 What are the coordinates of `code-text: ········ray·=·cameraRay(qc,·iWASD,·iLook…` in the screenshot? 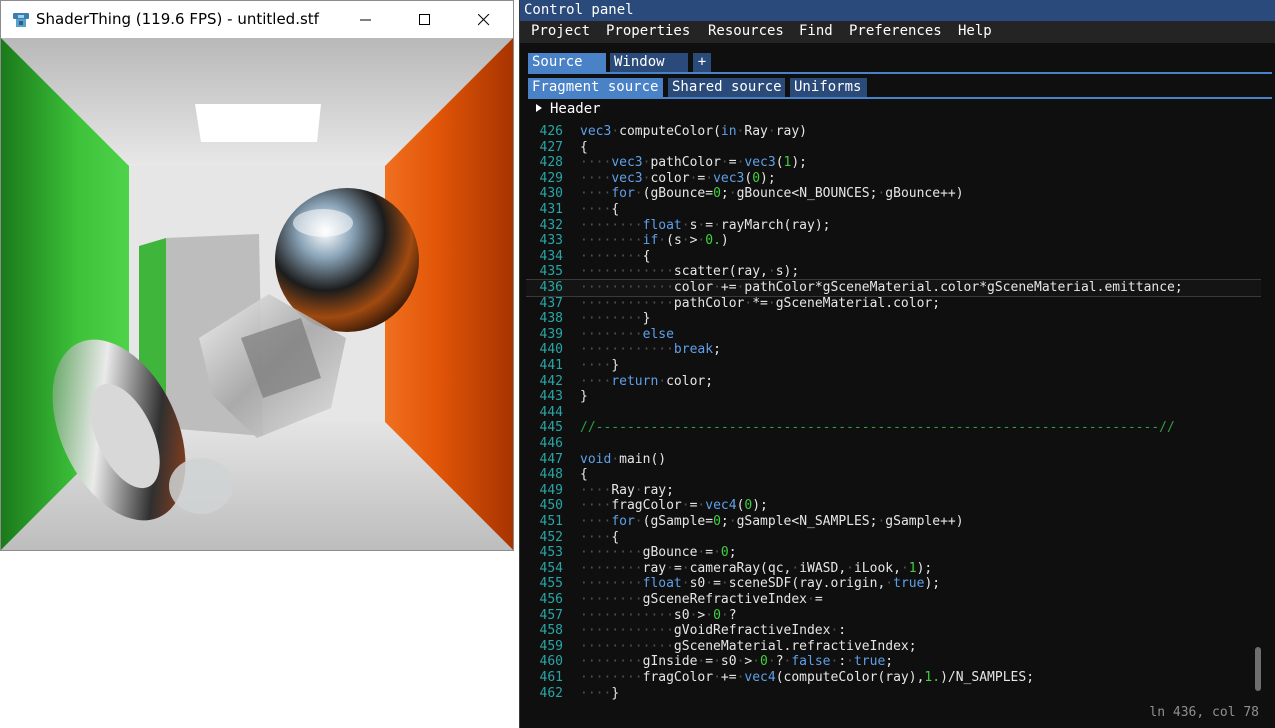 It's located at (756, 569).